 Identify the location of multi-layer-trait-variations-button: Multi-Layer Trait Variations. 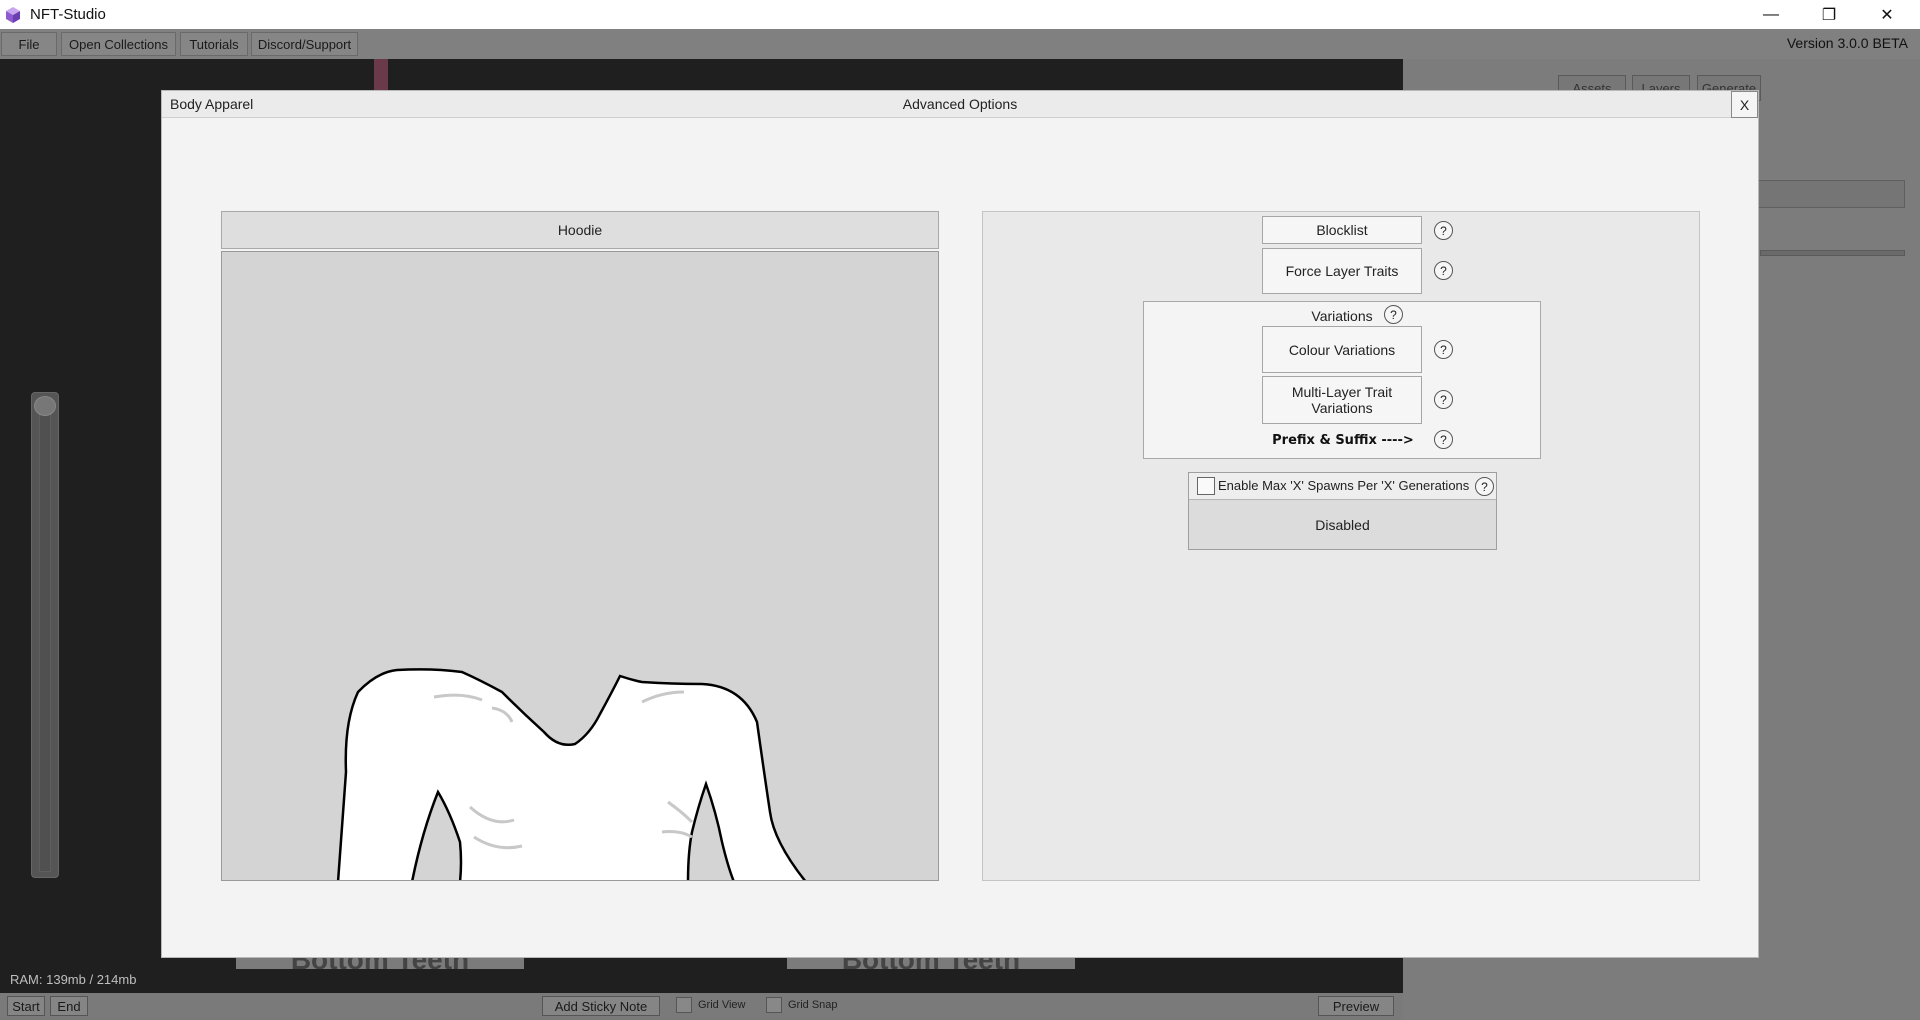
(1342, 400).